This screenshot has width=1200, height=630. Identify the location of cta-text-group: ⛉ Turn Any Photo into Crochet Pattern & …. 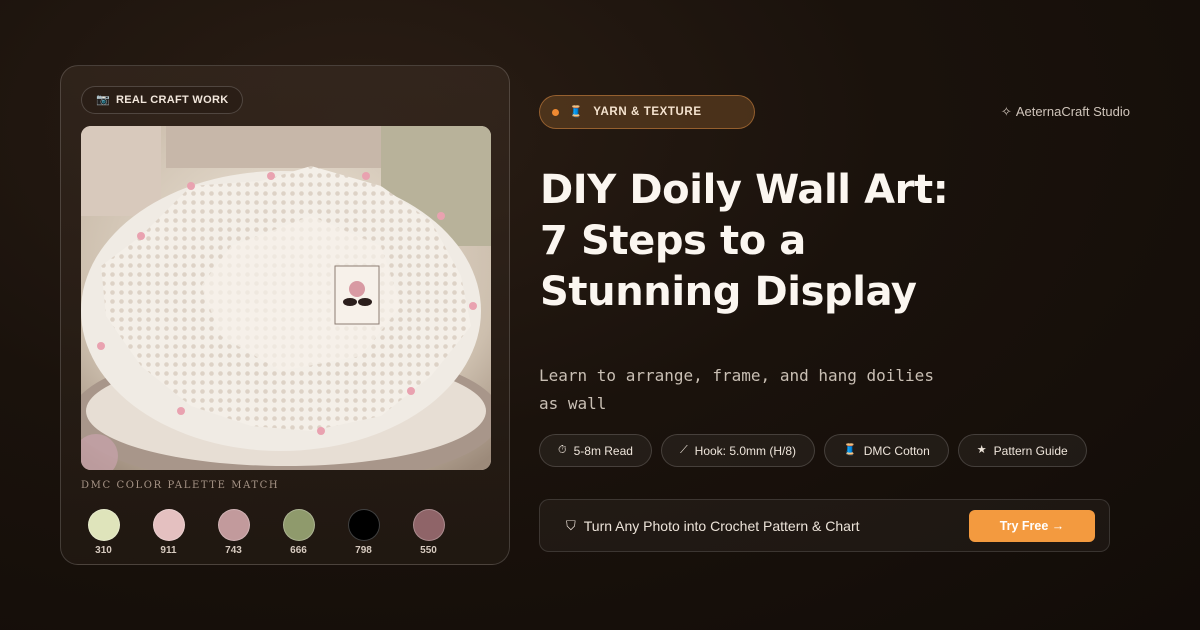
(713, 525).